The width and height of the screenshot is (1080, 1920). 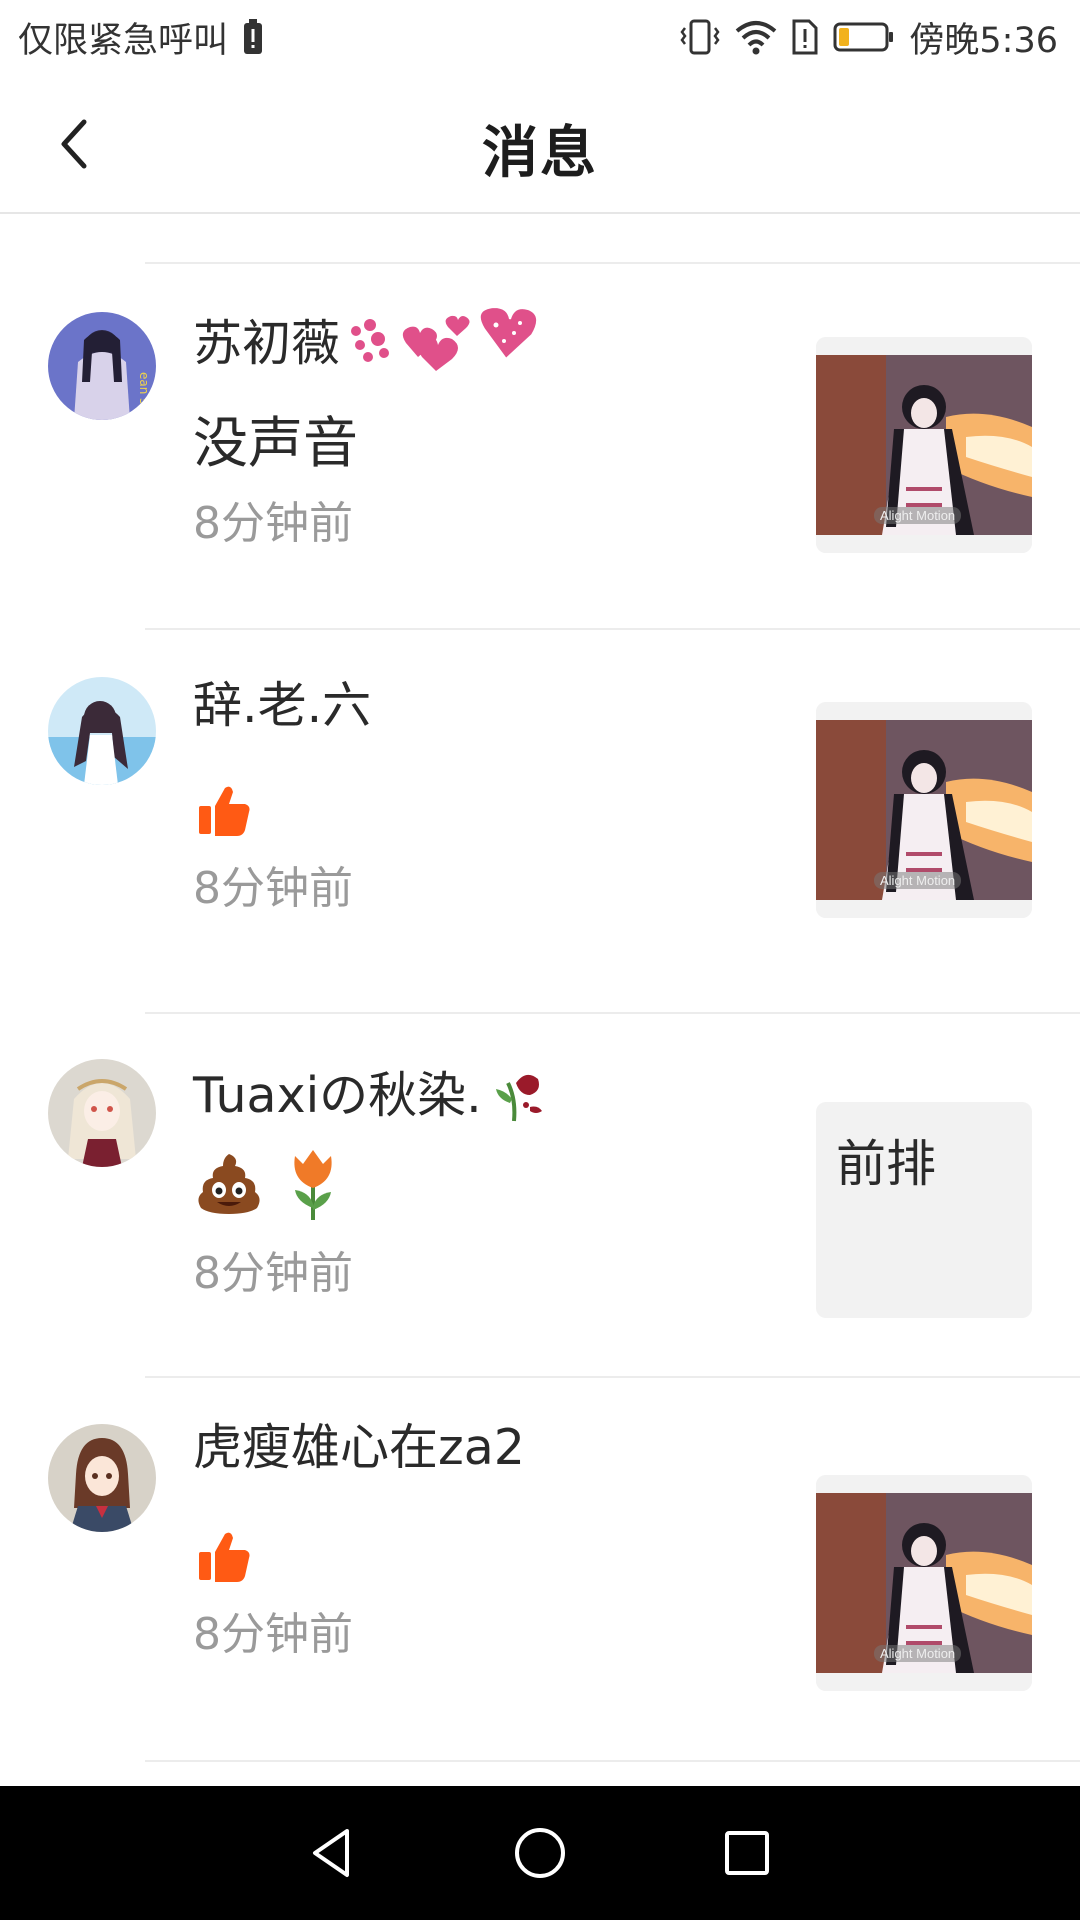 I want to click on header-bar: 消息, so click(x=540, y=144).